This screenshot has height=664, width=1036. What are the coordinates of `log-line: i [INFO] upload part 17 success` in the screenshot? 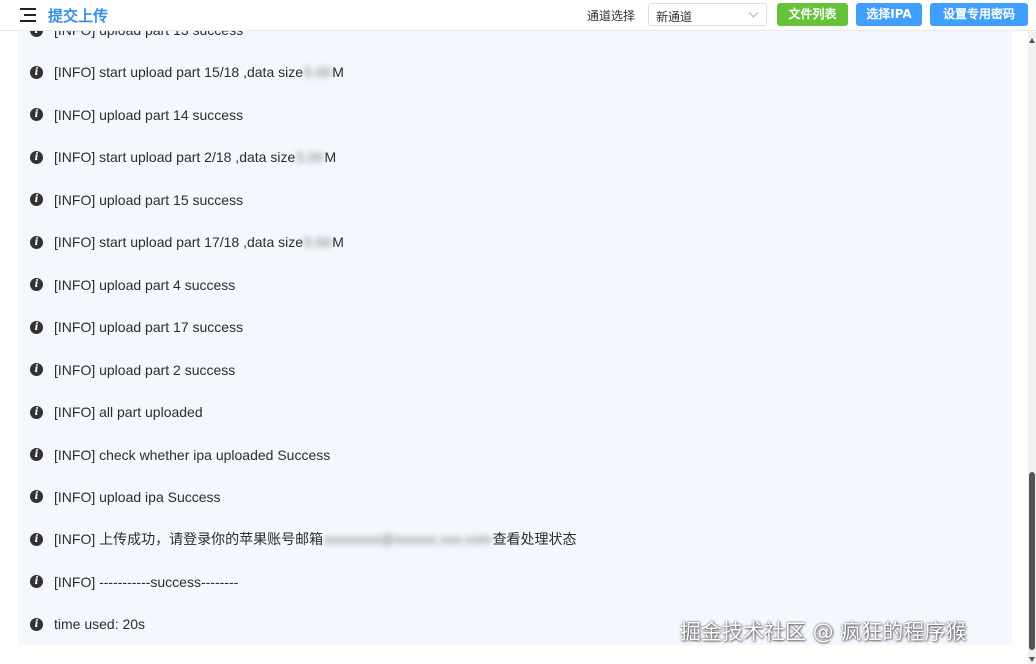 It's located at (136, 327).